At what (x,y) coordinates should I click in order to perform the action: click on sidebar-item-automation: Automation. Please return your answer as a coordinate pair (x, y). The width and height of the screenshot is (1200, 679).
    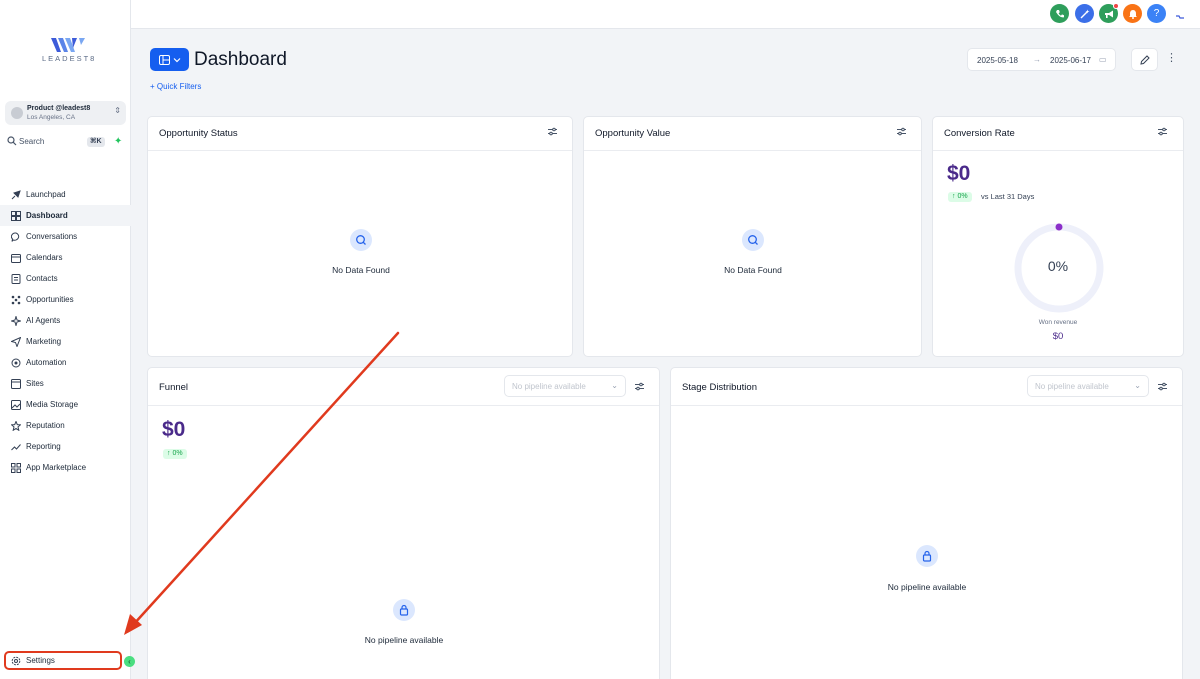
    Looking at the image, I should click on (65, 362).